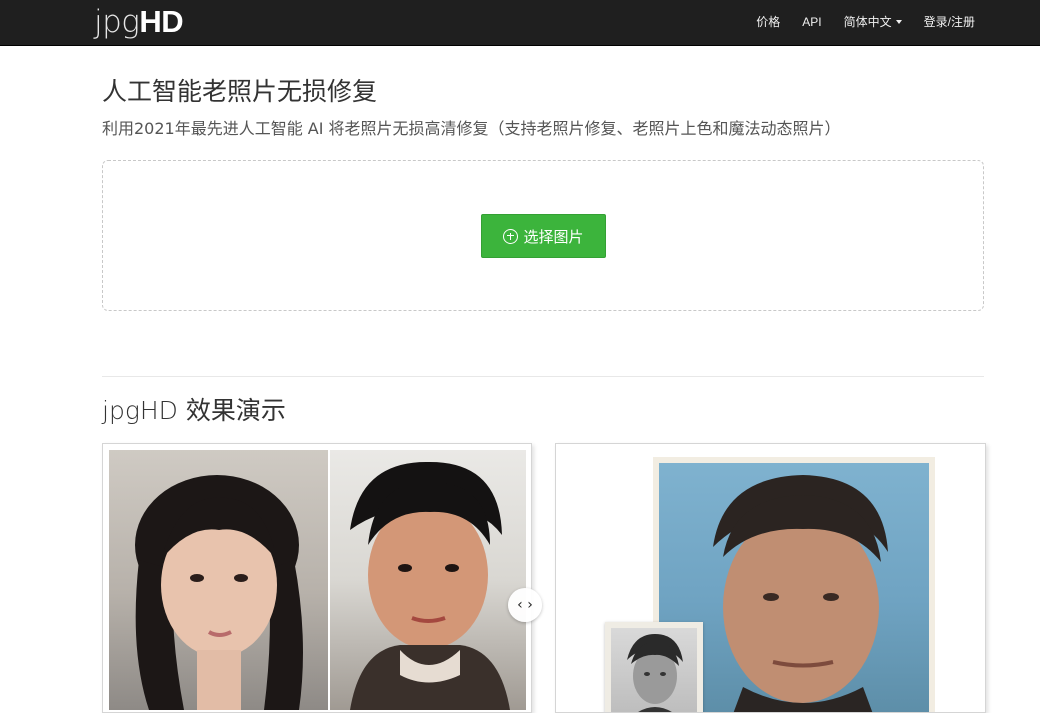 The image size is (1040, 713). I want to click on nav-link-pricing: 价格, so click(768, 22).